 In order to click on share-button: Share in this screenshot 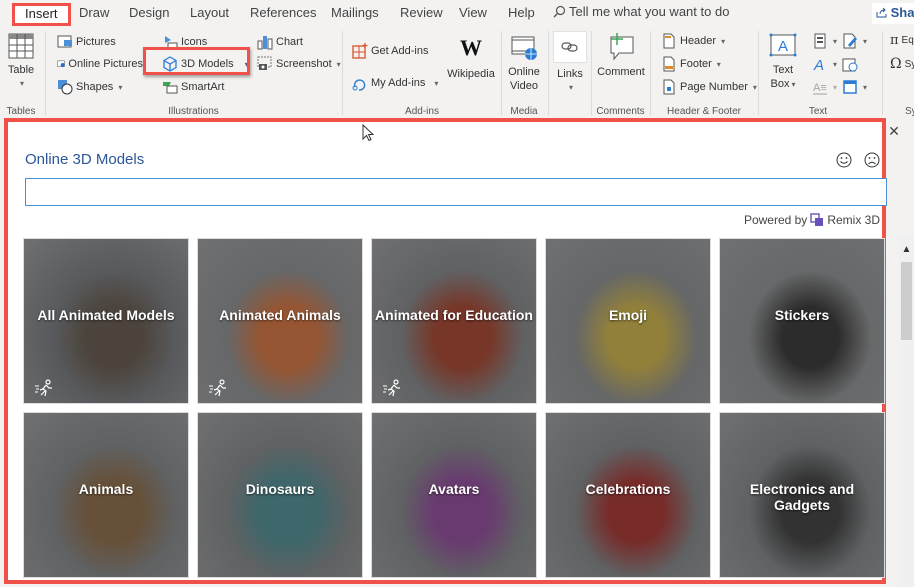, I will do `click(893, 13)`.